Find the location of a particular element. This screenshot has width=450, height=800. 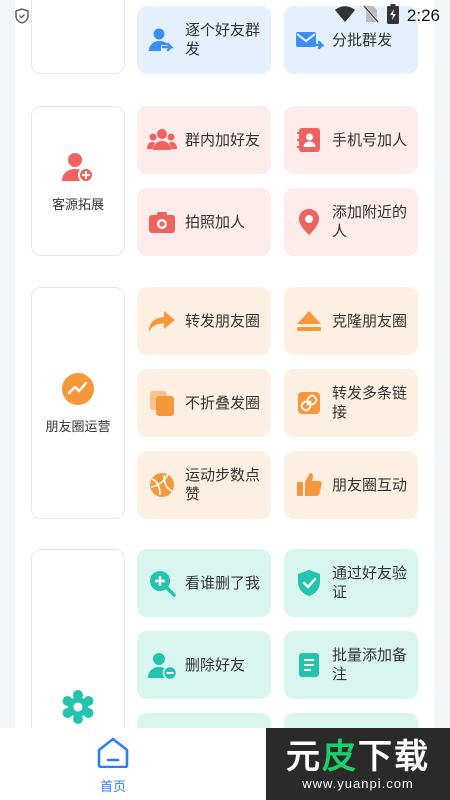

status-bar: 2:26 is located at coordinates (225, 16).